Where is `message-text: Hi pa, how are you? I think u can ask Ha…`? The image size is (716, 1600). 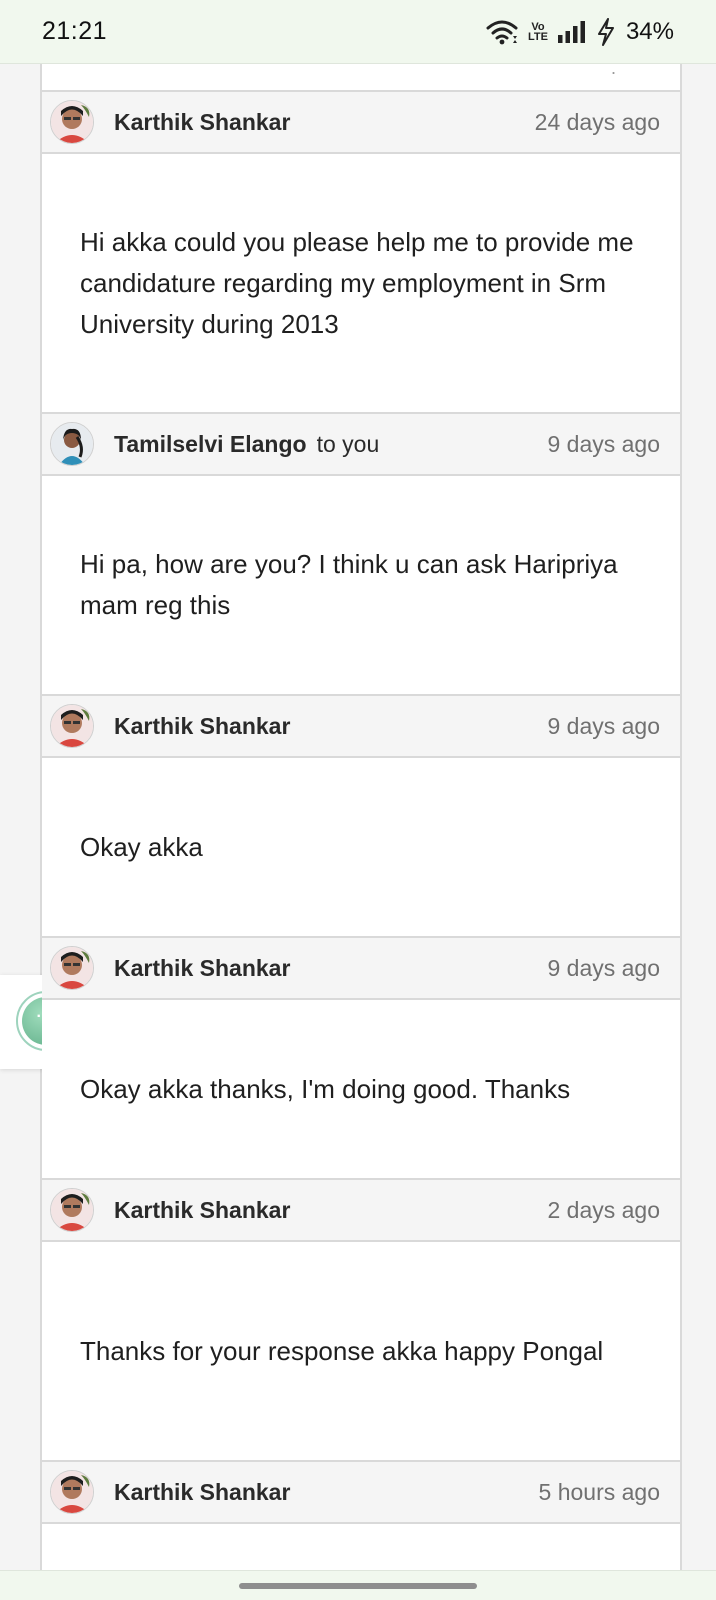 message-text: Hi pa, how are you? I think u can ask Ha… is located at coordinates (349, 584).